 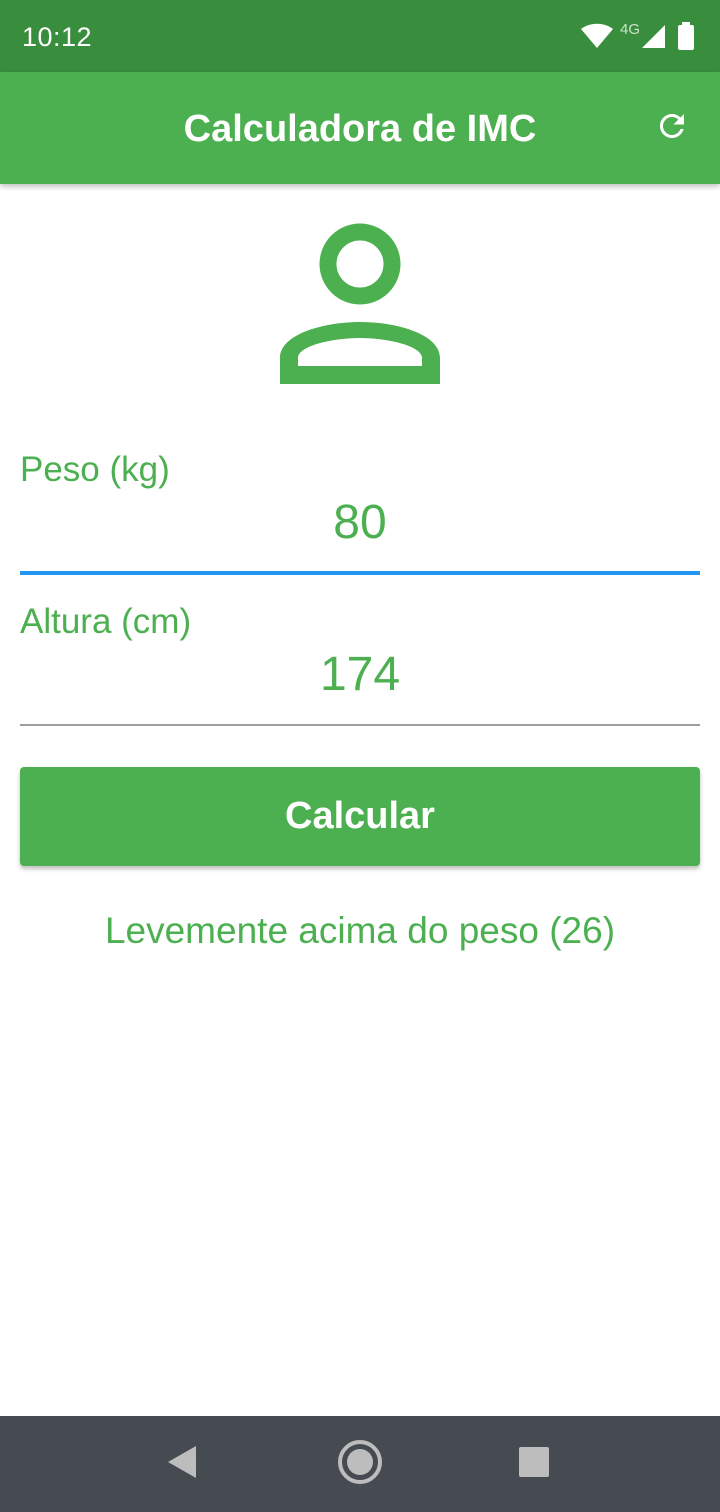 I want to click on recents-icon, so click(x=534, y=1464).